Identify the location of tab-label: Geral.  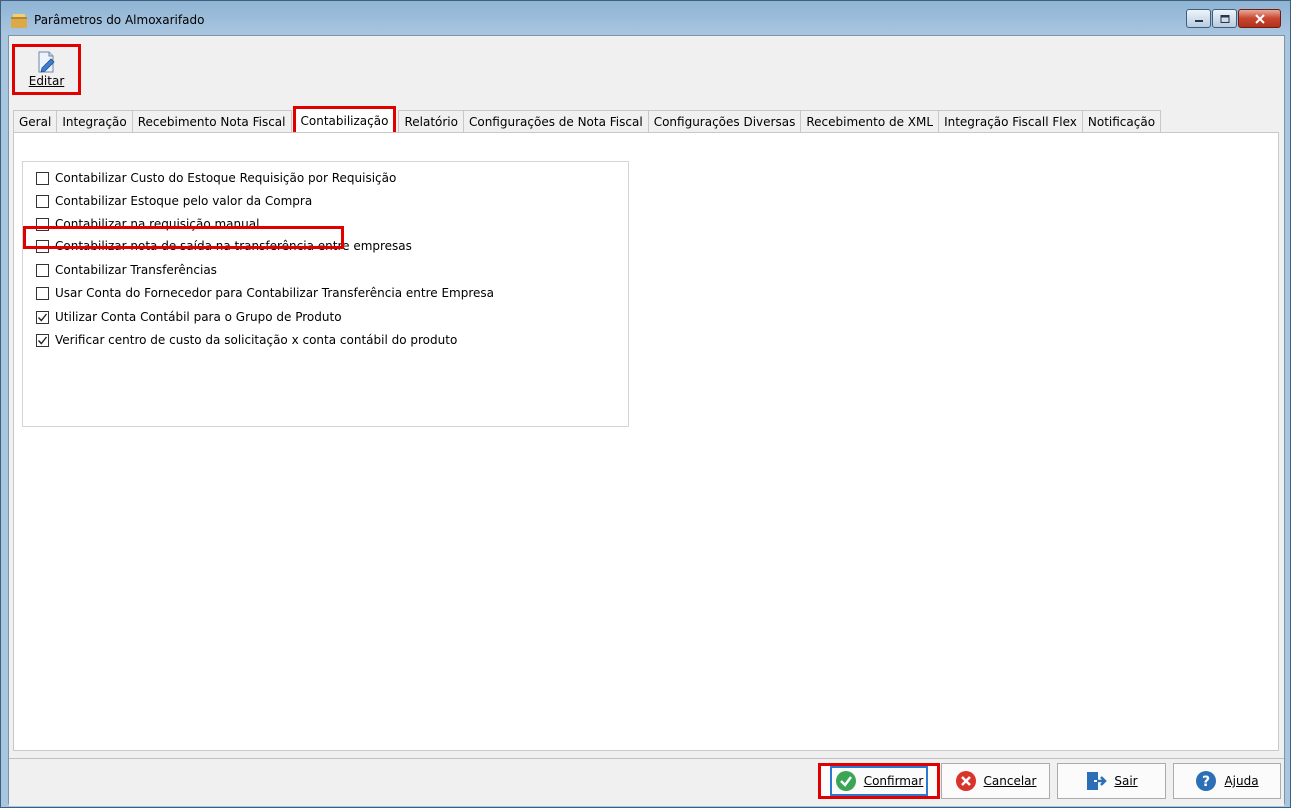
(35, 121).